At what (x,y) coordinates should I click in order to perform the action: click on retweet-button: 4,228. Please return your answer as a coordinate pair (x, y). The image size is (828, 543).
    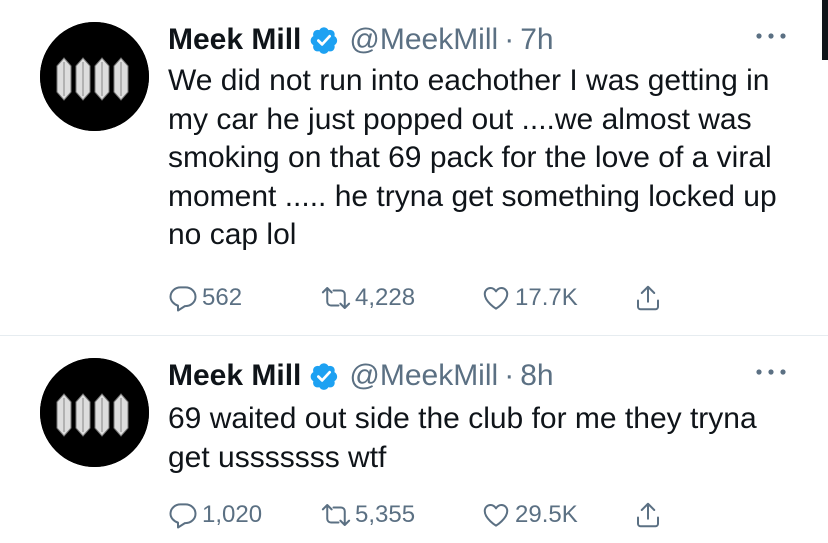
    Looking at the image, I should click on (401, 298).